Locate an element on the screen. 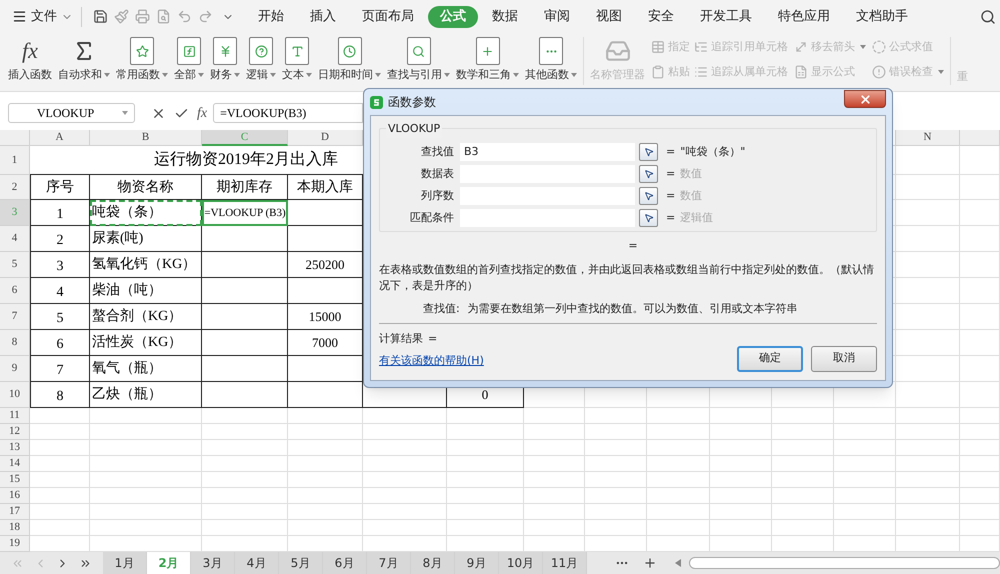  row-header: 14 is located at coordinates (15, 464).